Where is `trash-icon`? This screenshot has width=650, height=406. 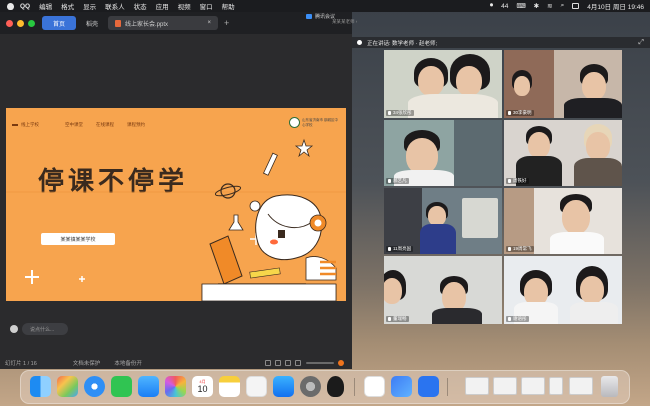 trash-icon is located at coordinates (609, 386).